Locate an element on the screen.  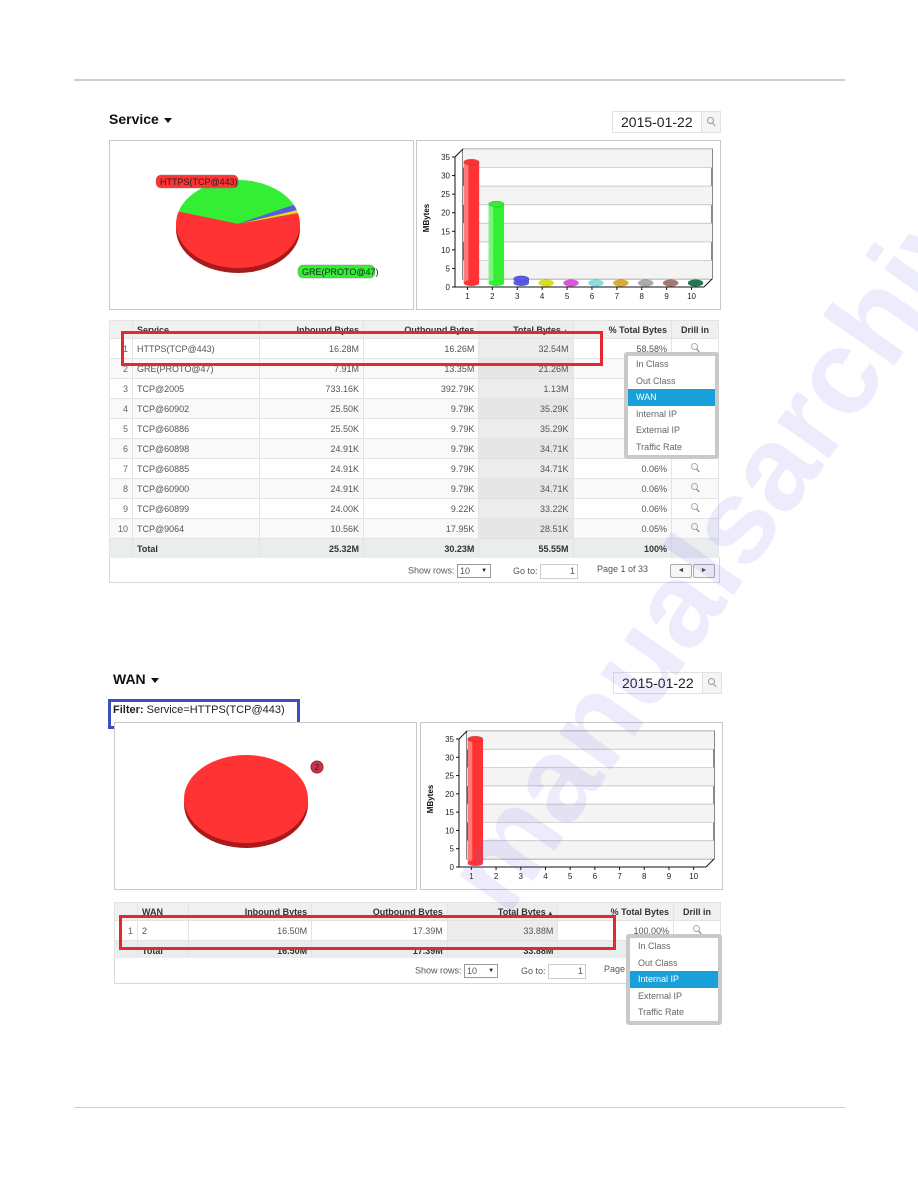
drill-menu-item: WAN is located at coordinates (671, 397).